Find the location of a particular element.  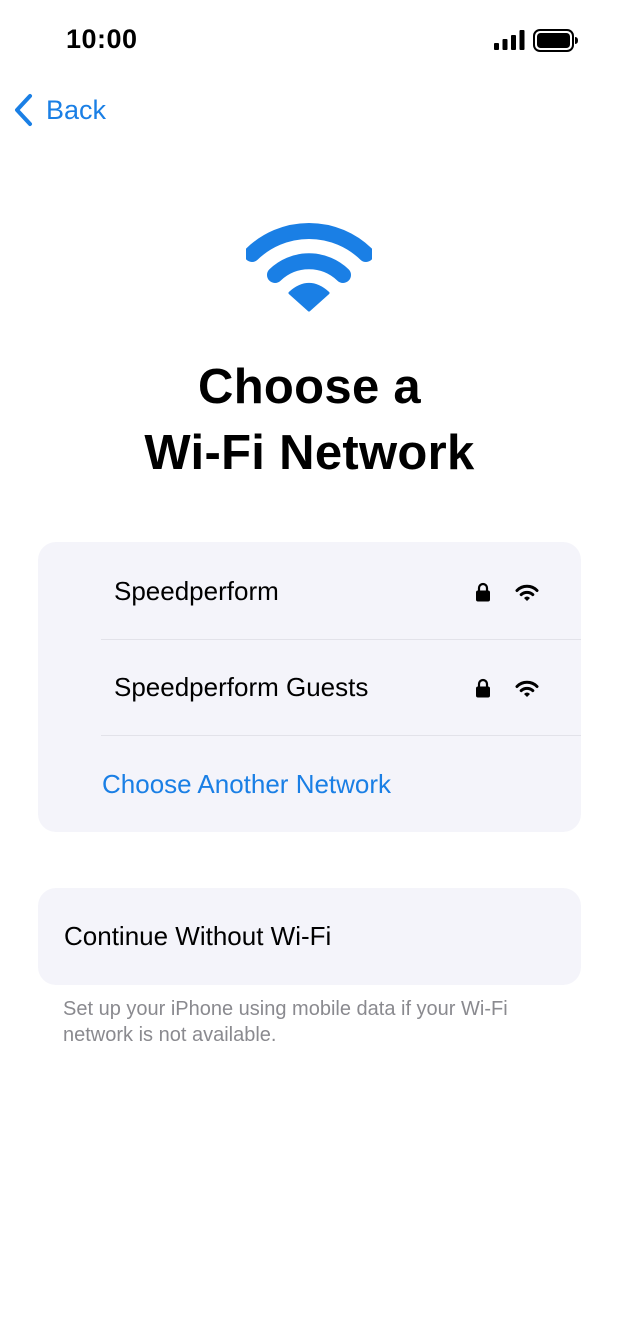

network-row: Speedperform is located at coordinates (341, 592).